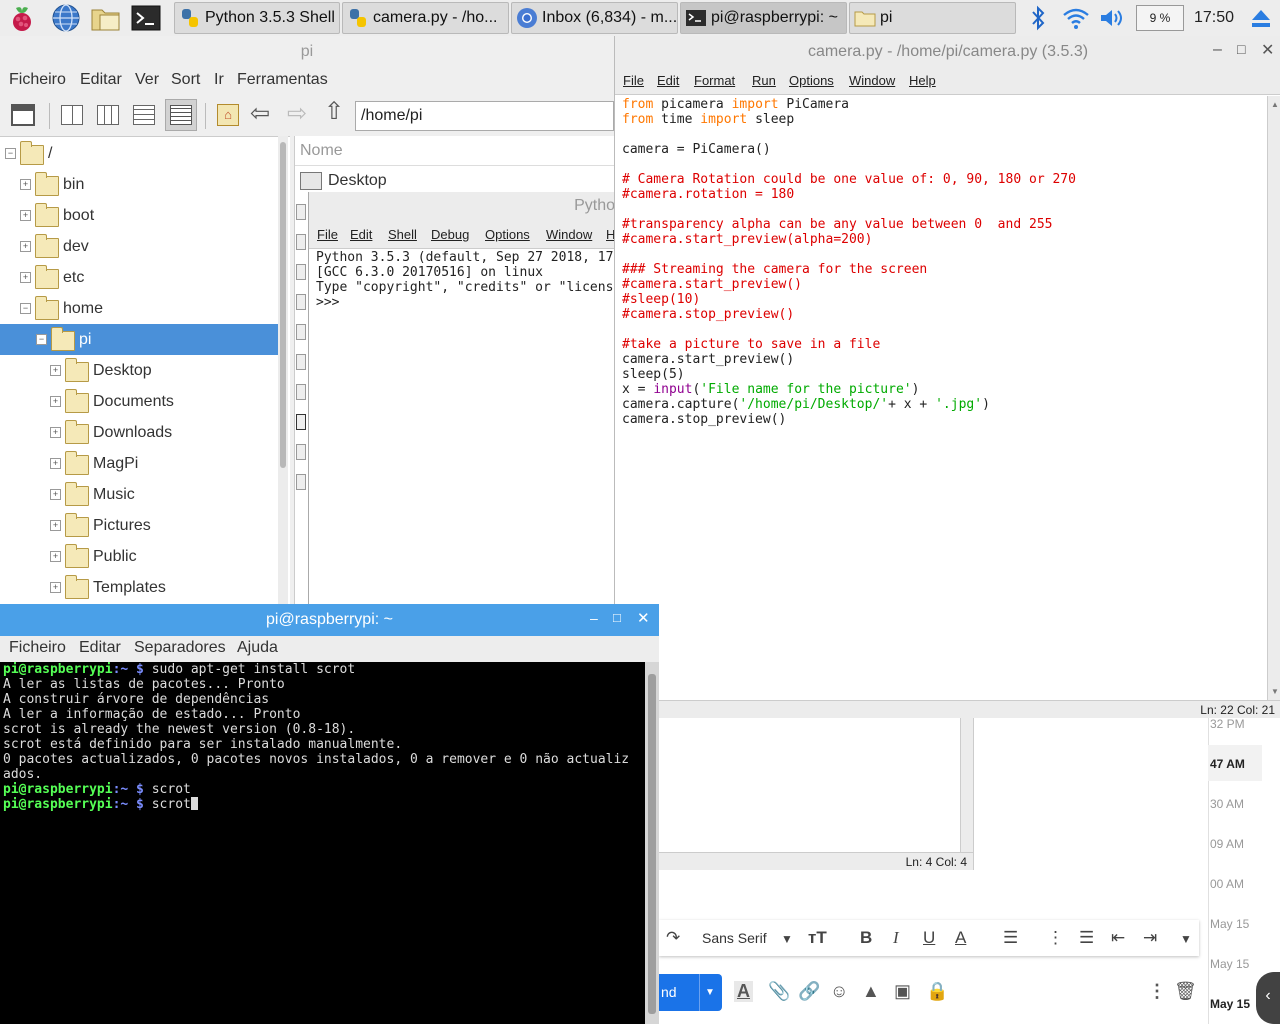  I want to click on editor-scrollbar: ▲ ▼, so click(1273, 398).